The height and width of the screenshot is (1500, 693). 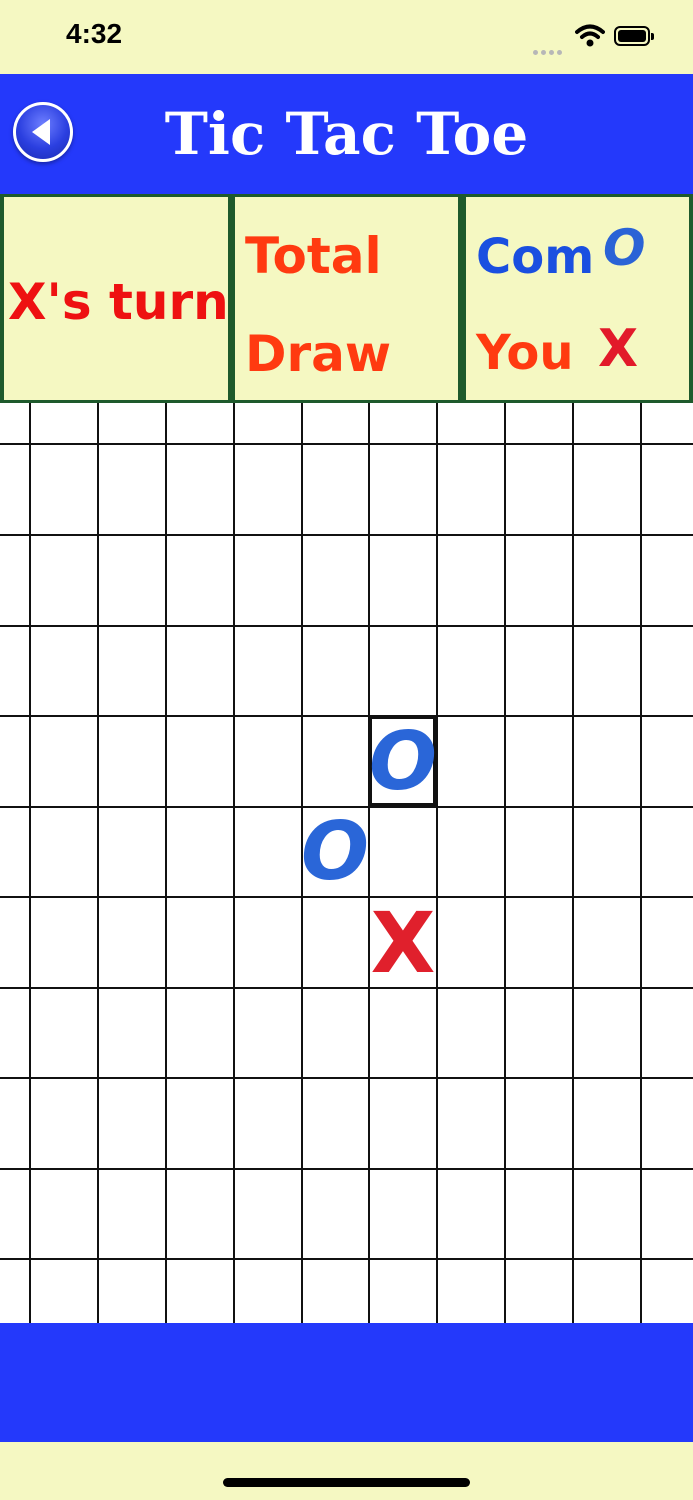 I want to click on page-title: Tic Tac Toe, so click(x=346, y=134).